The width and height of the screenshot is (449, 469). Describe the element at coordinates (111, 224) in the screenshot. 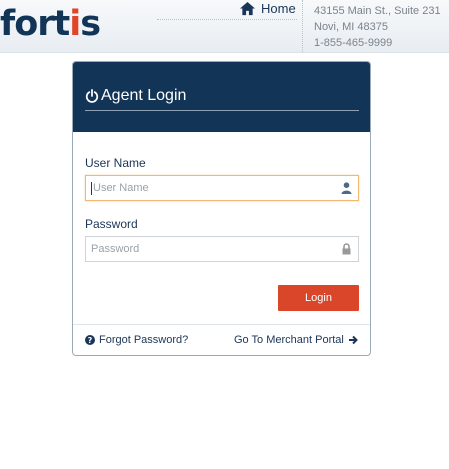

I see `password-label: Password` at that location.